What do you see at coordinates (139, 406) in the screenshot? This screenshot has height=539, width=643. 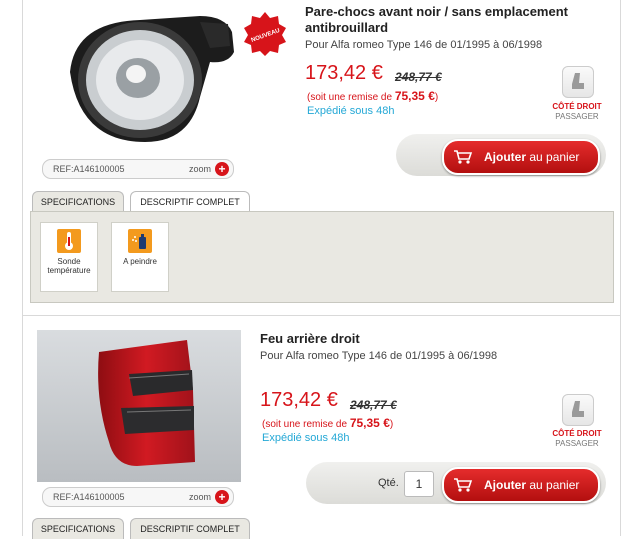 I see `rear-lamp-image` at bounding box center [139, 406].